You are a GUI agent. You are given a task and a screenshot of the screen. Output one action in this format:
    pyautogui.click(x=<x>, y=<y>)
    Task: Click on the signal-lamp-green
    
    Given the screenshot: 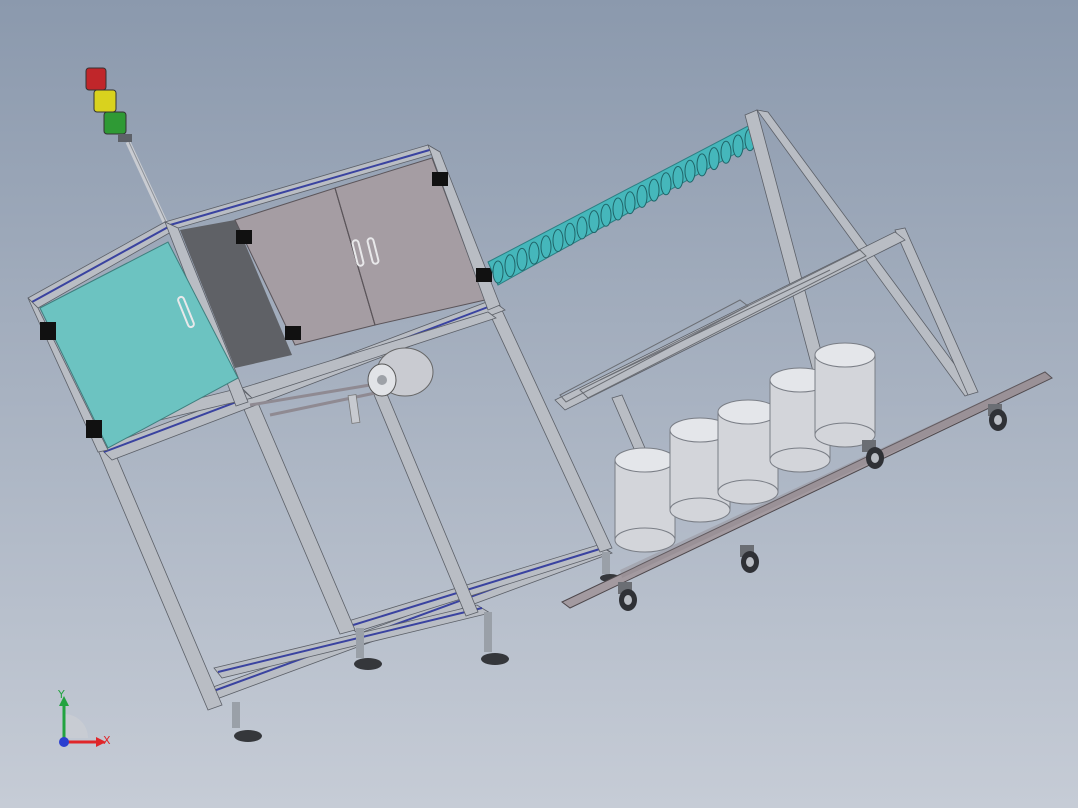 What is the action you would take?
    pyautogui.click(x=115, y=123)
    